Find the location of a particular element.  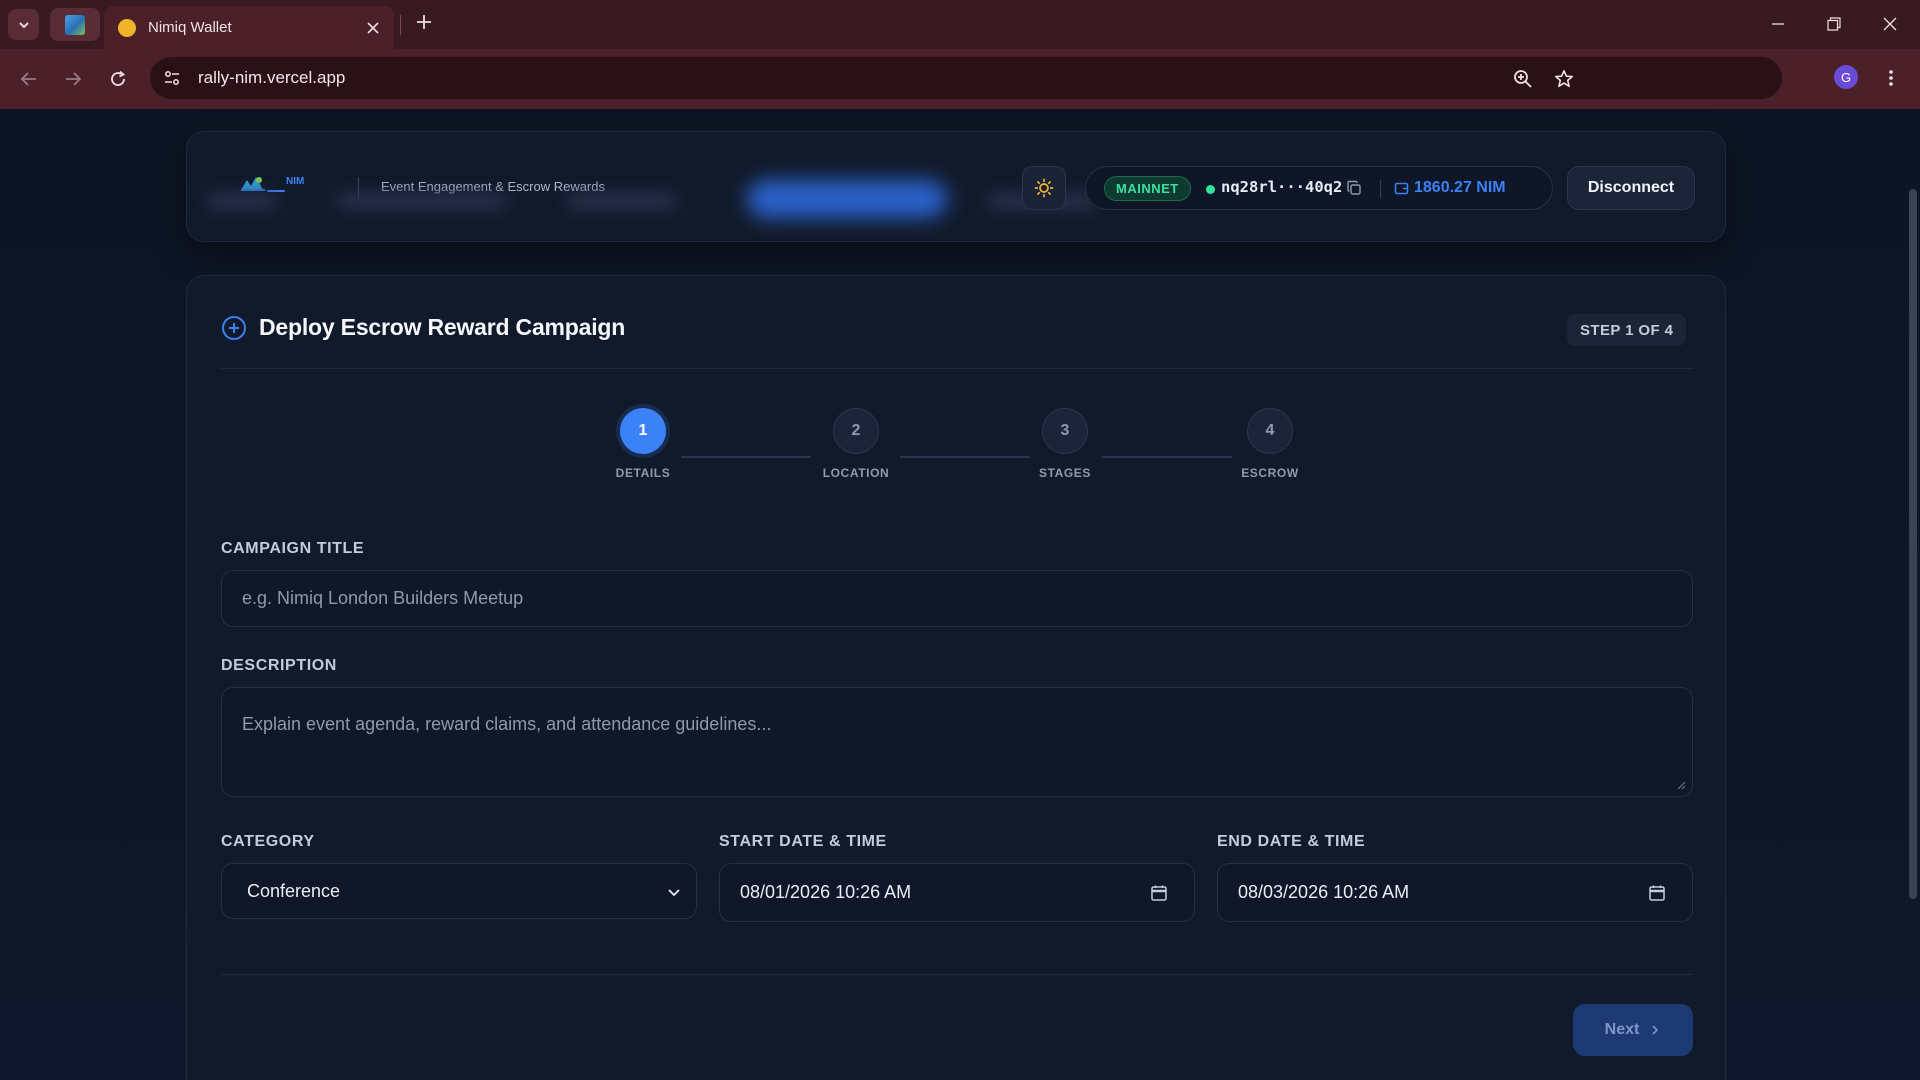

back-button is located at coordinates (29, 79).